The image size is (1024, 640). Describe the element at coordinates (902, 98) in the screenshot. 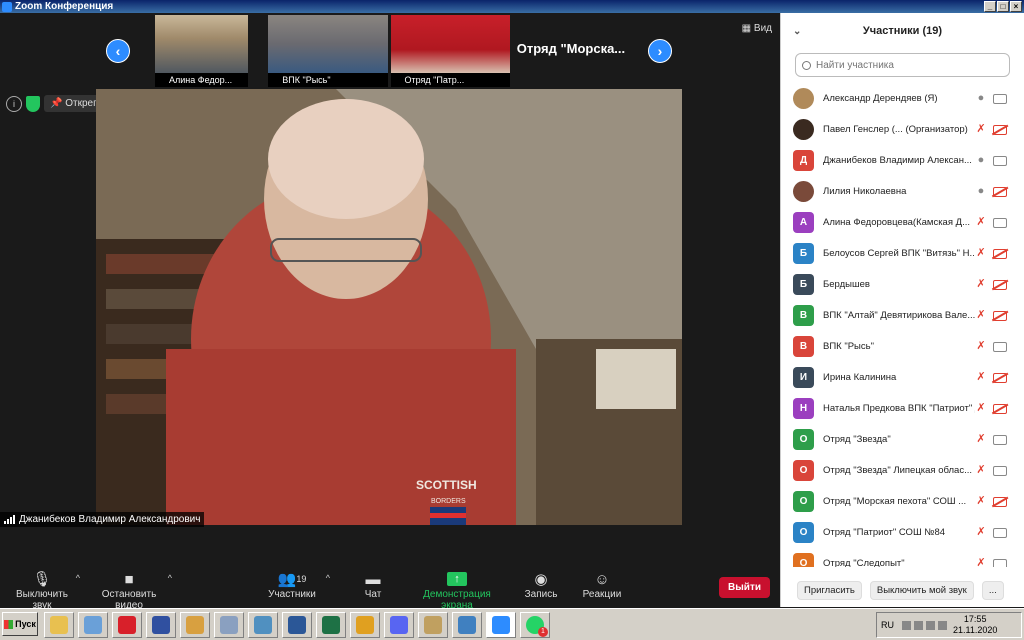

I see `participant-row: Александр Дерендяев (Я) ●` at that location.